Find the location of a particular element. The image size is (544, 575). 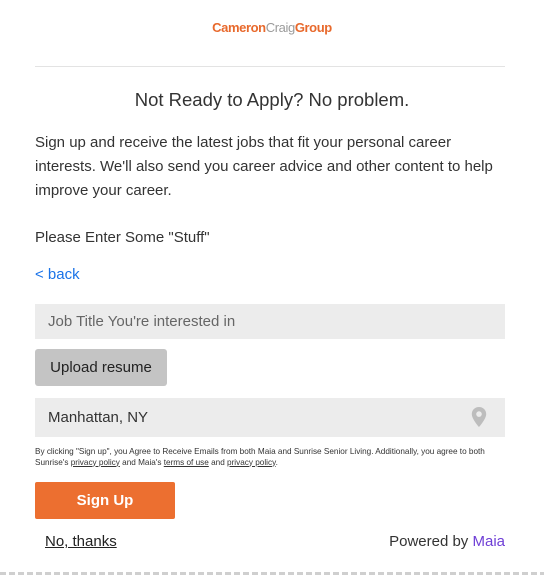

powered-by: Powered by Maia is located at coordinates (447, 542).